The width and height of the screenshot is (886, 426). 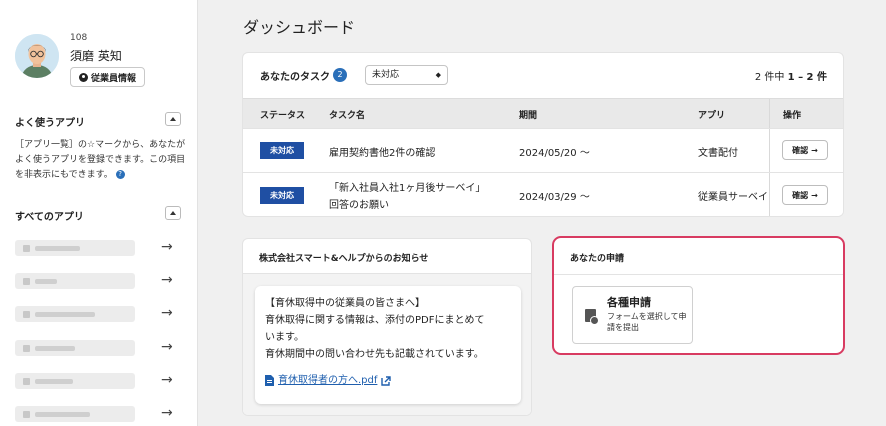 I want to click on employee-info-label: 従業員情報, so click(x=113, y=78).